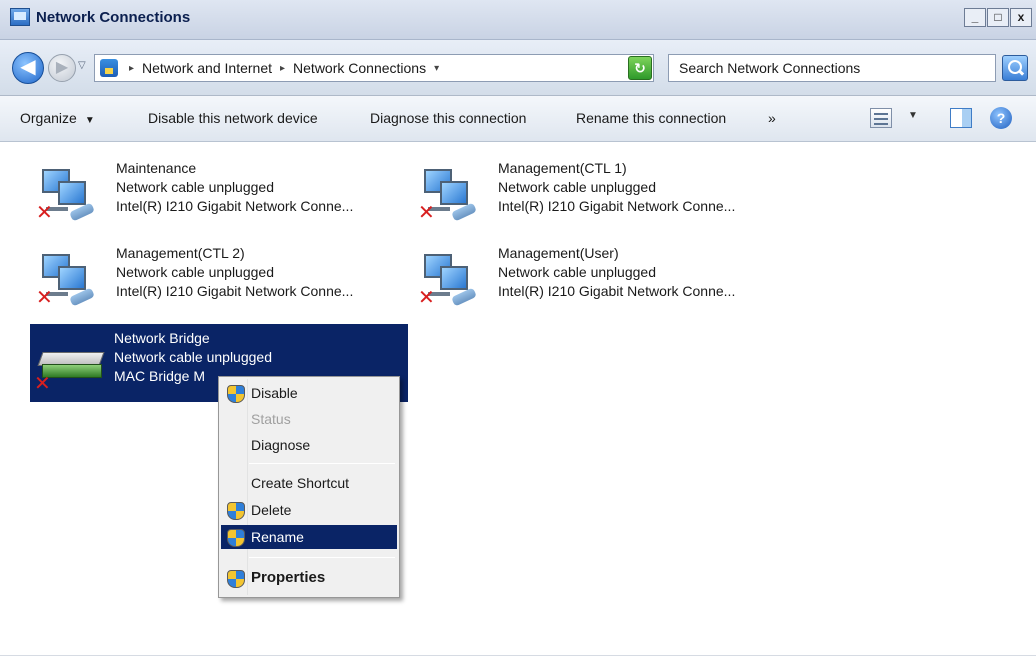 This screenshot has width=1036, height=660. I want to click on status-divider, so click(518, 655).